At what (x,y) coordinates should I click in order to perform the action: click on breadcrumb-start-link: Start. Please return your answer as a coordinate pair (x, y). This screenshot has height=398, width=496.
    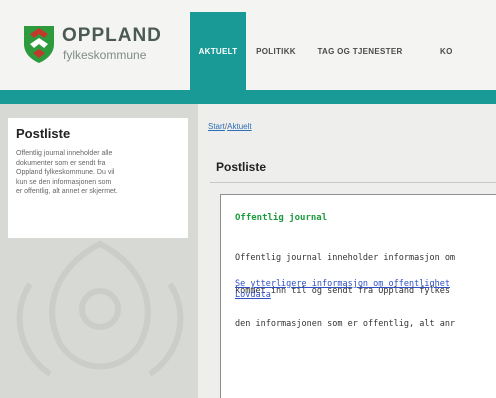
    Looking at the image, I should click on (216, 126).